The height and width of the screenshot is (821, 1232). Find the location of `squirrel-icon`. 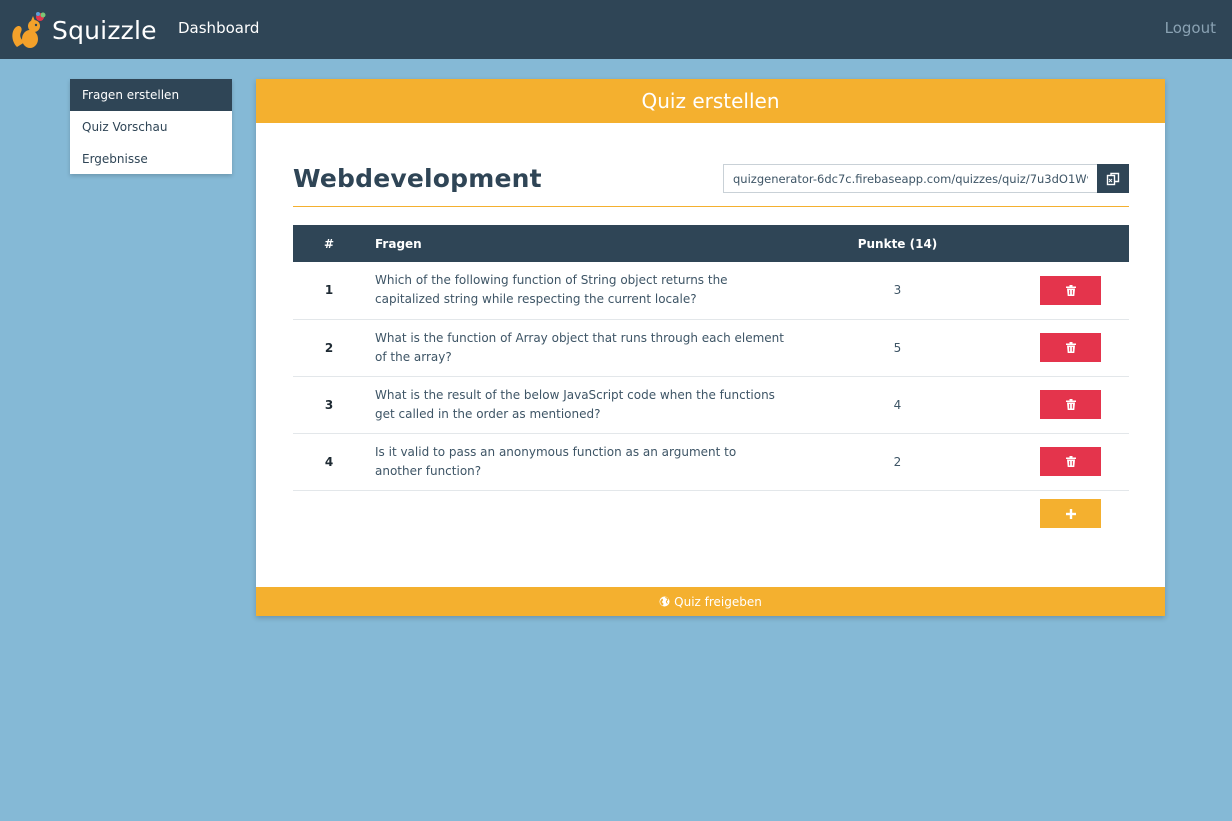

squirrel-icon is located at coordinates (29, 30).